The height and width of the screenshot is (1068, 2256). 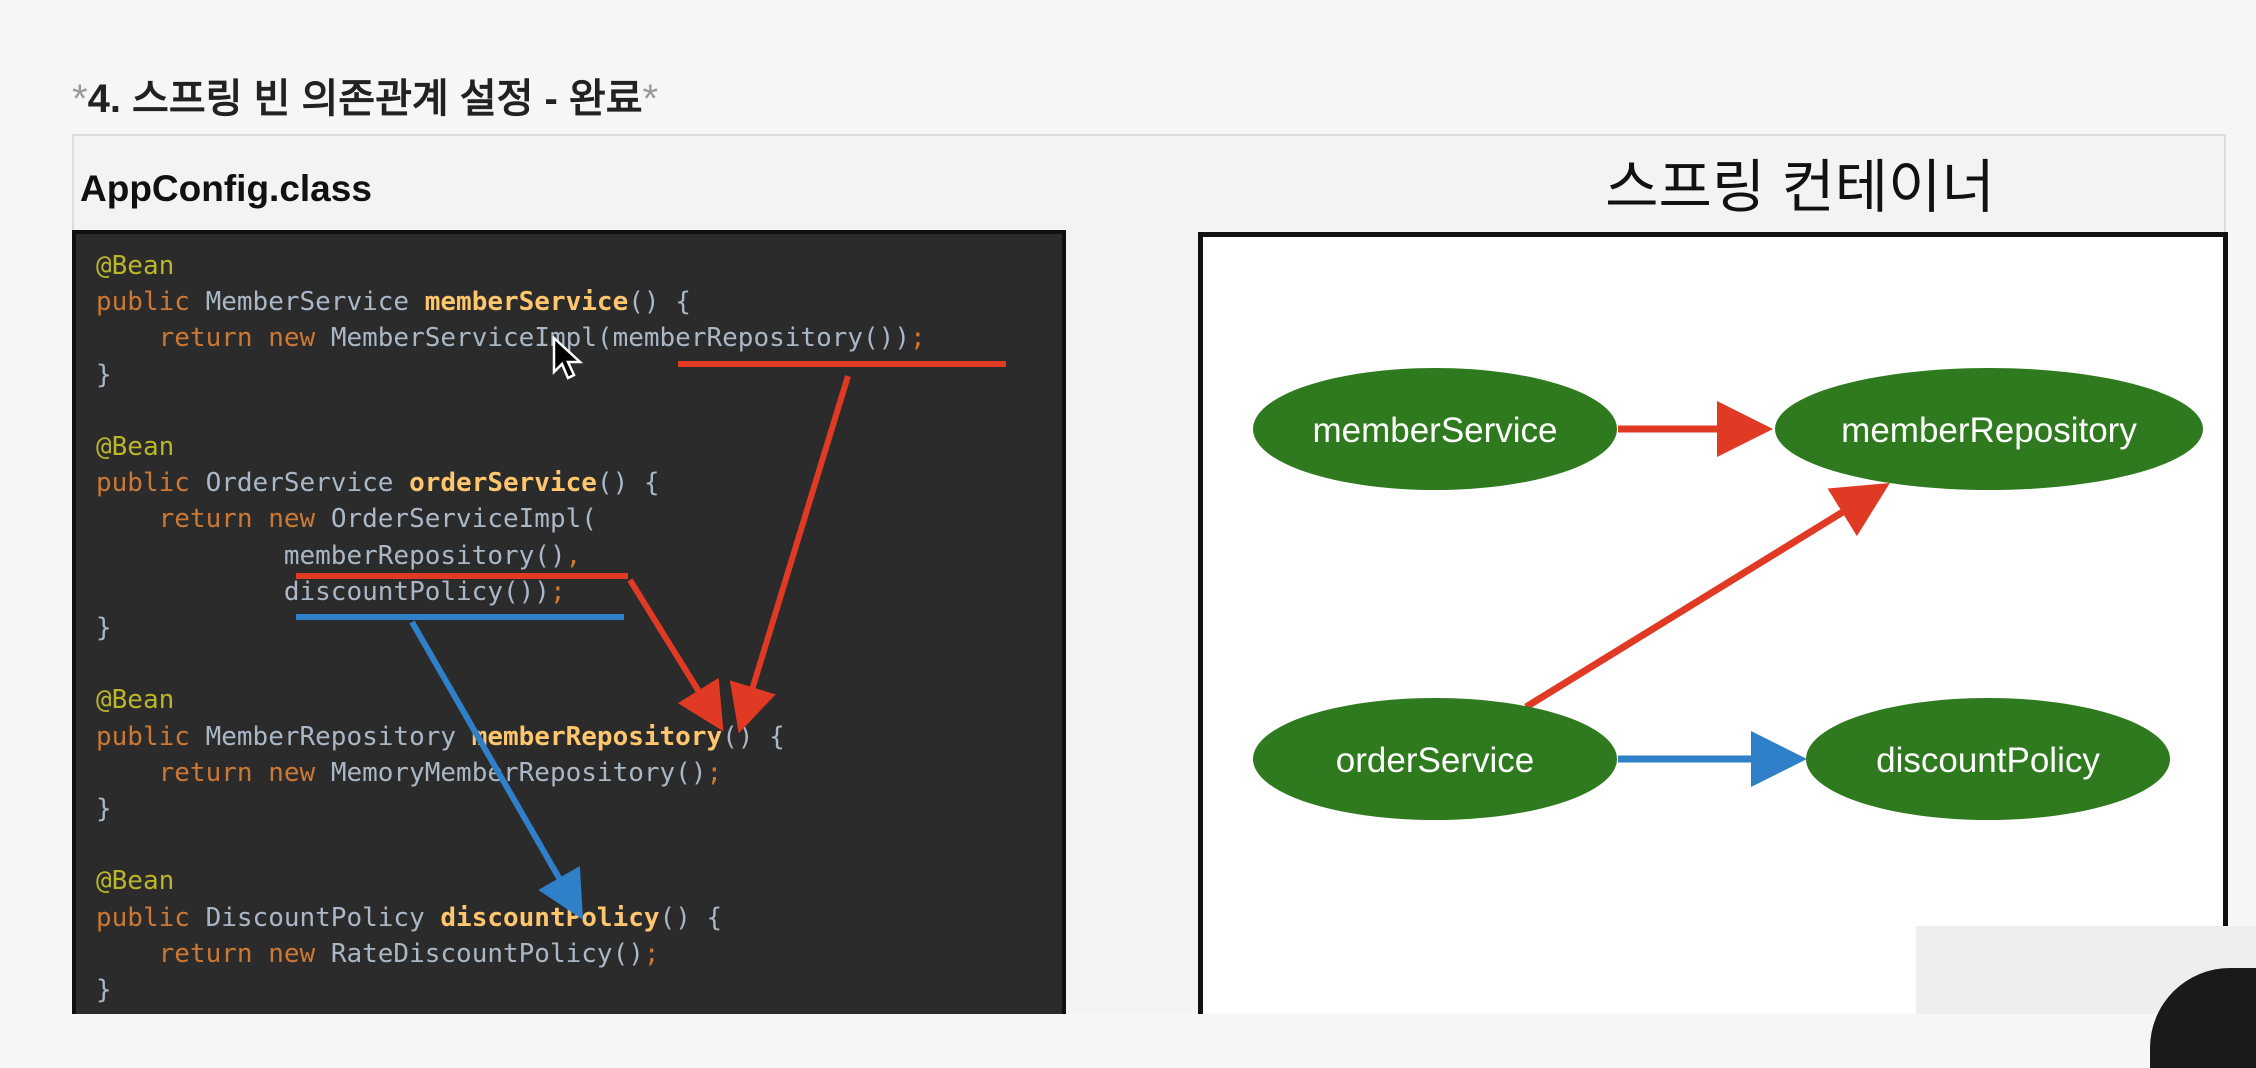 What do you see at coordinates (573, 555) in the screenshot?
I see `code-token: ,` at bounding box center [573, 555].